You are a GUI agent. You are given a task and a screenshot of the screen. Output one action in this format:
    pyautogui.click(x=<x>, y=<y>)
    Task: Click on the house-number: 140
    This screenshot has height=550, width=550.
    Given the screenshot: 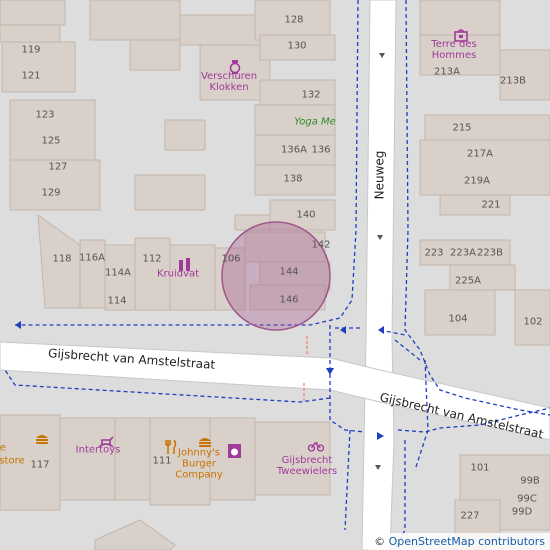 What is the action you would take?
    pyautogui.click(x=306, y=215)
    